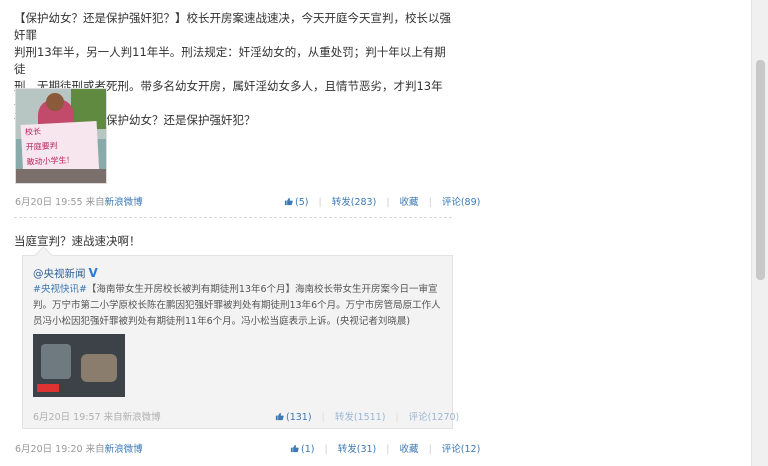 The image size is (768, 466). I want to click on post1-like-count: (5), so click(302, 202).